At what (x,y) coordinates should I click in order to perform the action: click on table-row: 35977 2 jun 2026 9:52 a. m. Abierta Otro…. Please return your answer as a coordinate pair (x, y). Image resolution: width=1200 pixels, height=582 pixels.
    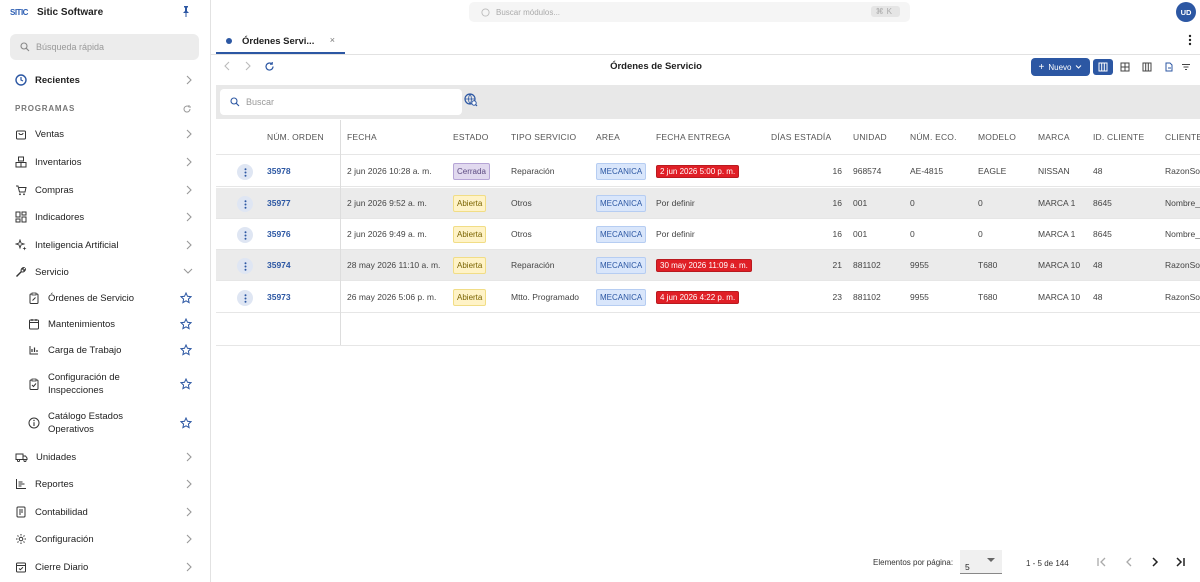
    Looking at the image, I should click on (708, 203).